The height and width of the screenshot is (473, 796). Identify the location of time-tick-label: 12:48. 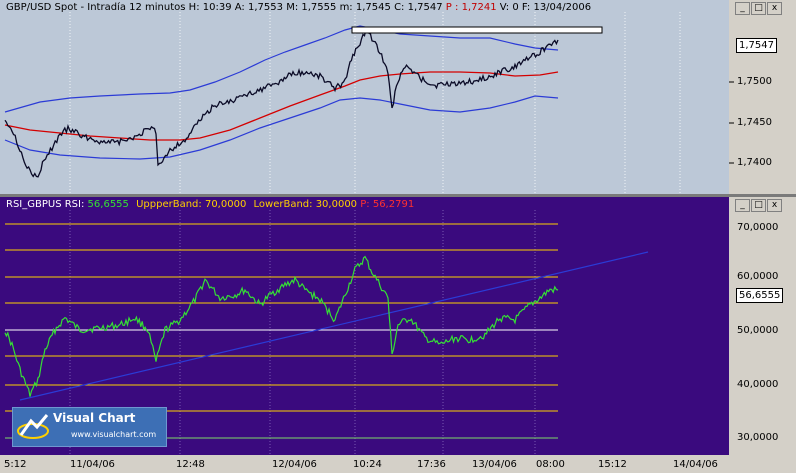
(190, 464).